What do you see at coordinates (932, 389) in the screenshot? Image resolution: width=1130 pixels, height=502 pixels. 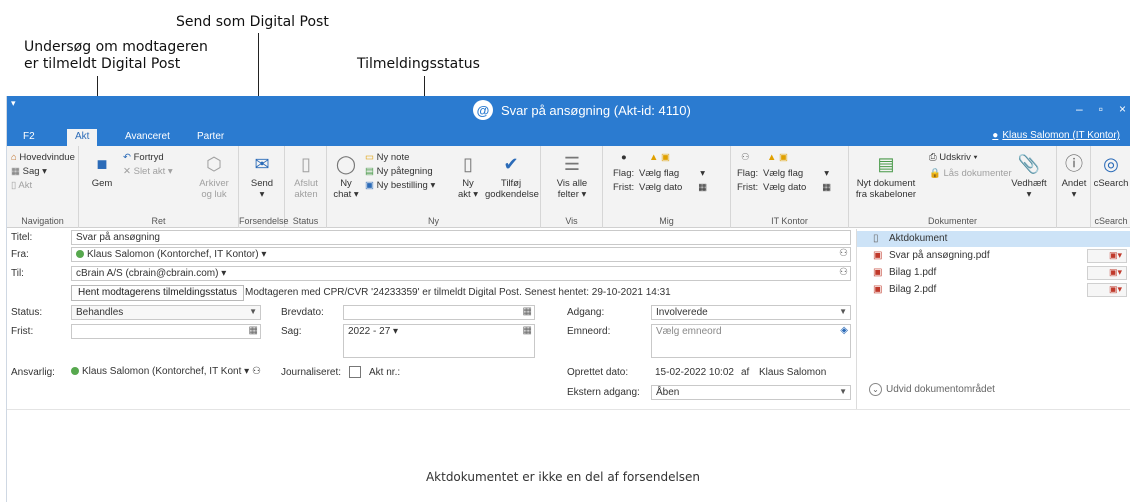 I see `udvid-dokumentomraadet-button: ⌄ Udvid dokumentområdet` at bounding box center [932, 389].